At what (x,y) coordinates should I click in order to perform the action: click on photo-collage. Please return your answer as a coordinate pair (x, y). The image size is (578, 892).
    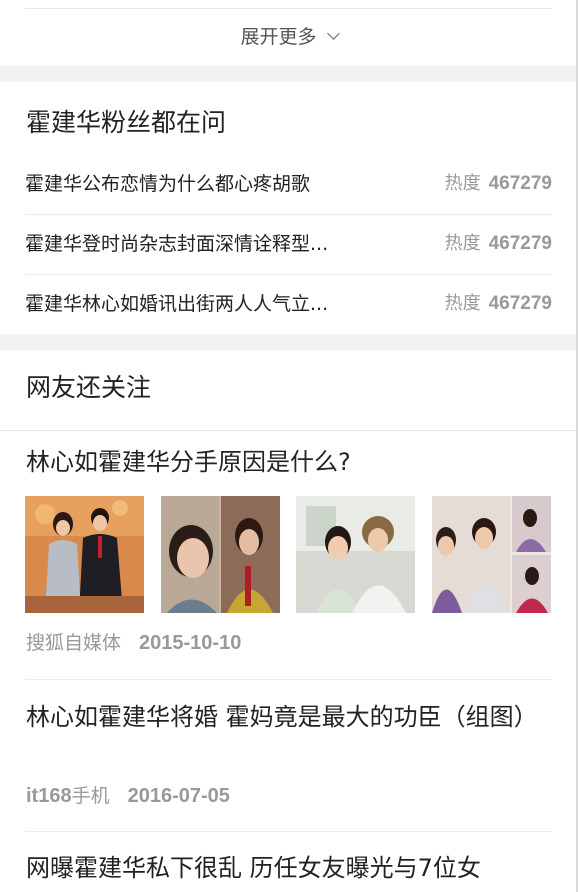
    Looking at the image, I should click on (220, 554).